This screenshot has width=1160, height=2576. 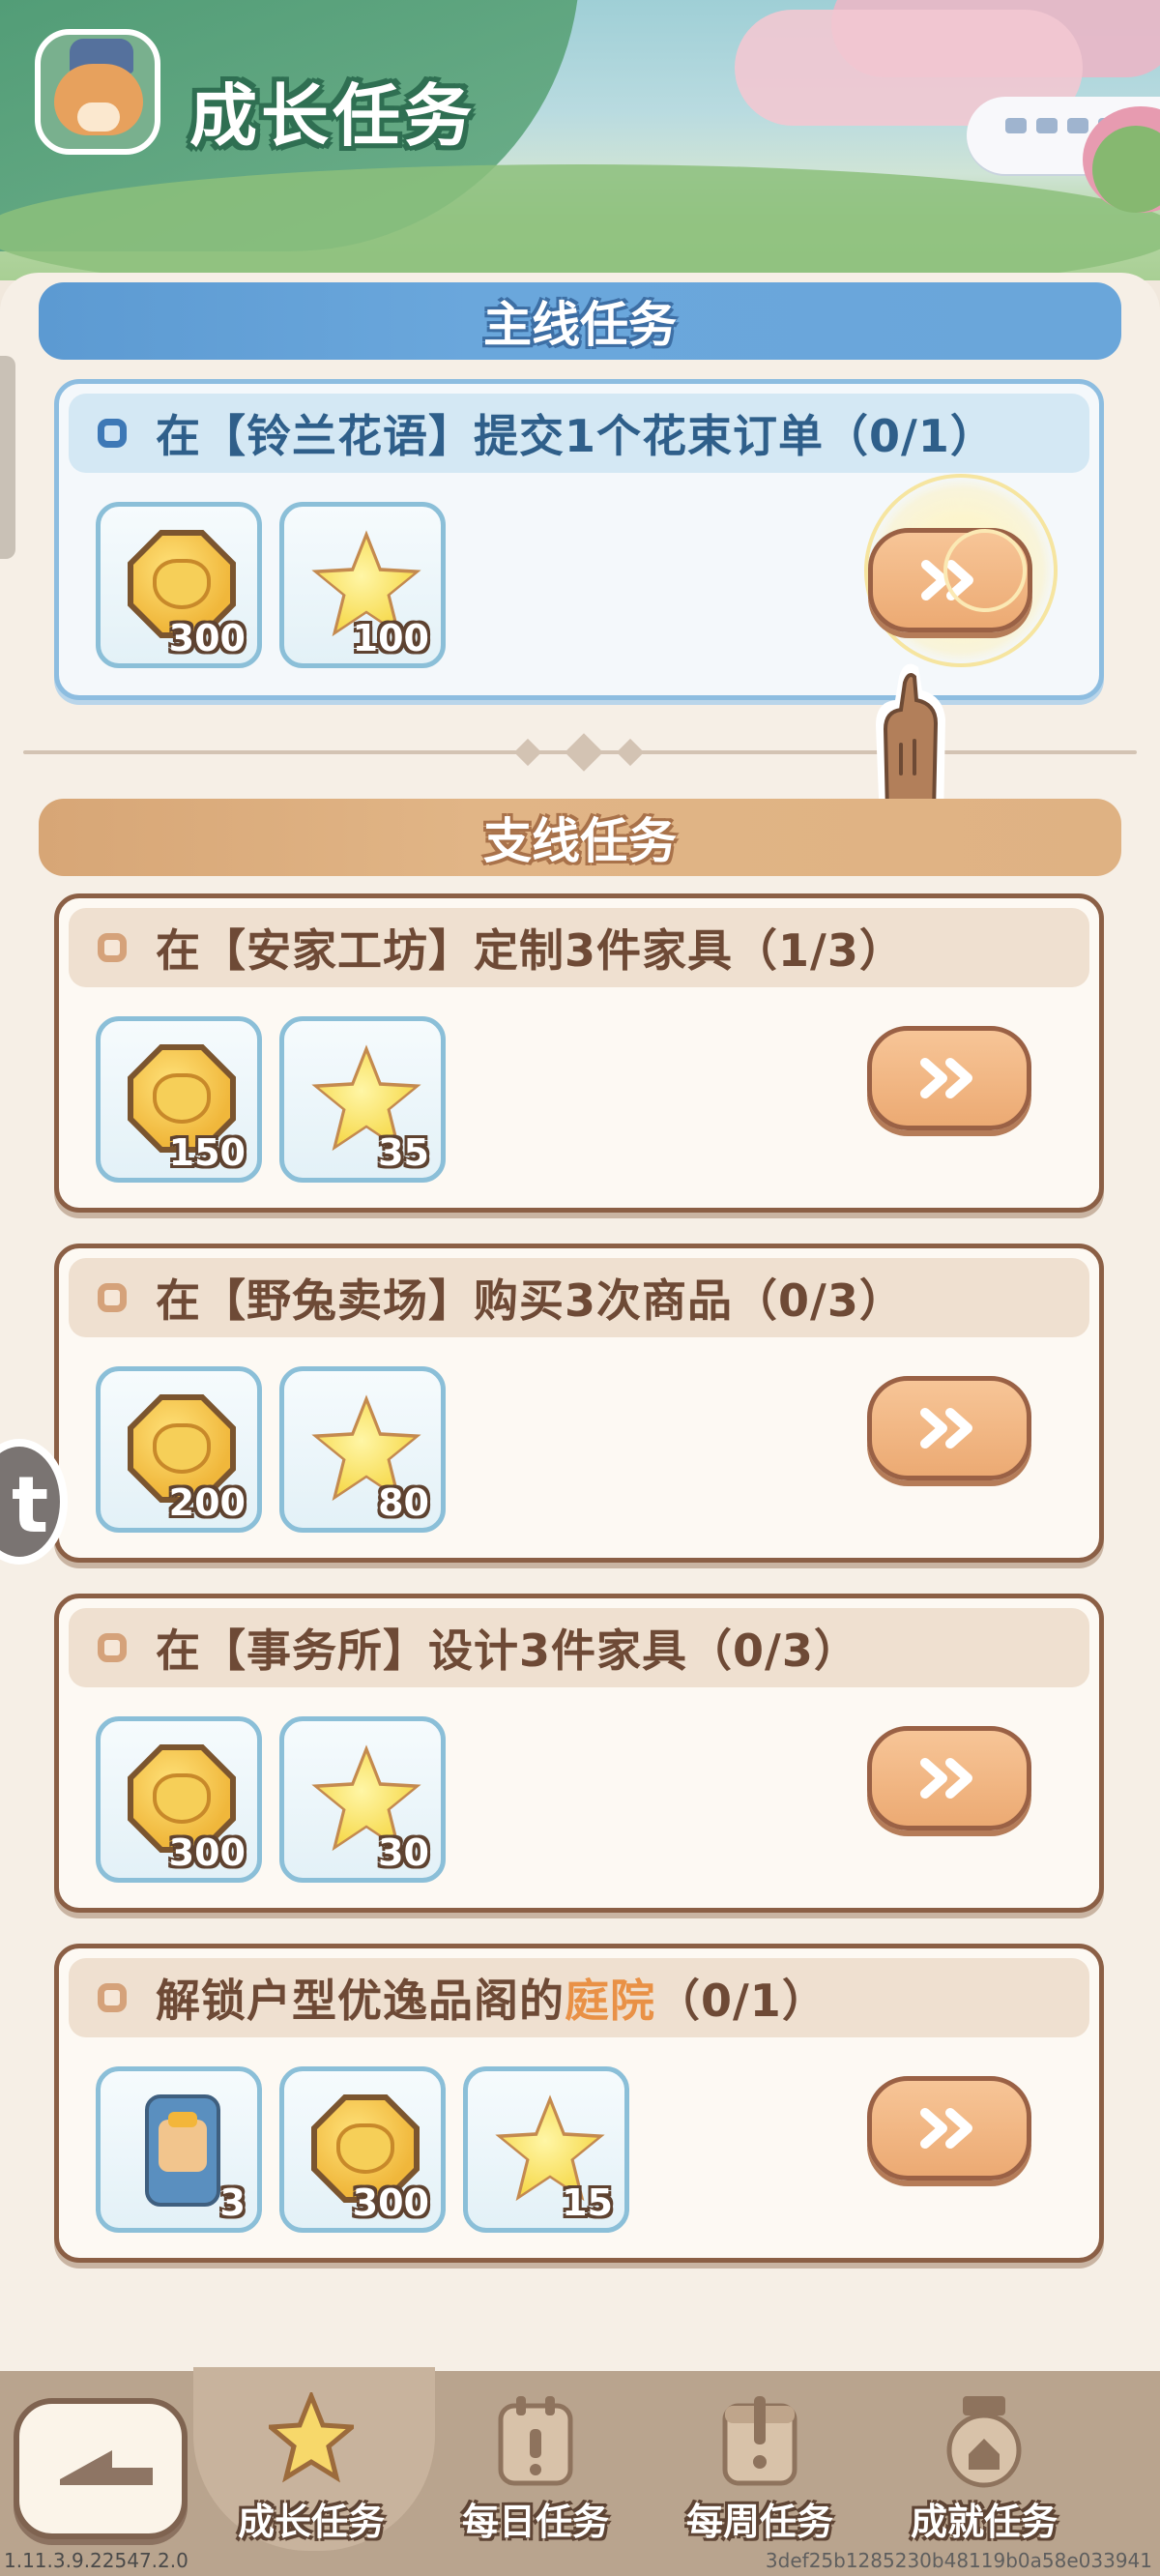 I want to click on task-title: 在【安家工坊】定制3件家具（1/3）, so click(x=531, y=950).